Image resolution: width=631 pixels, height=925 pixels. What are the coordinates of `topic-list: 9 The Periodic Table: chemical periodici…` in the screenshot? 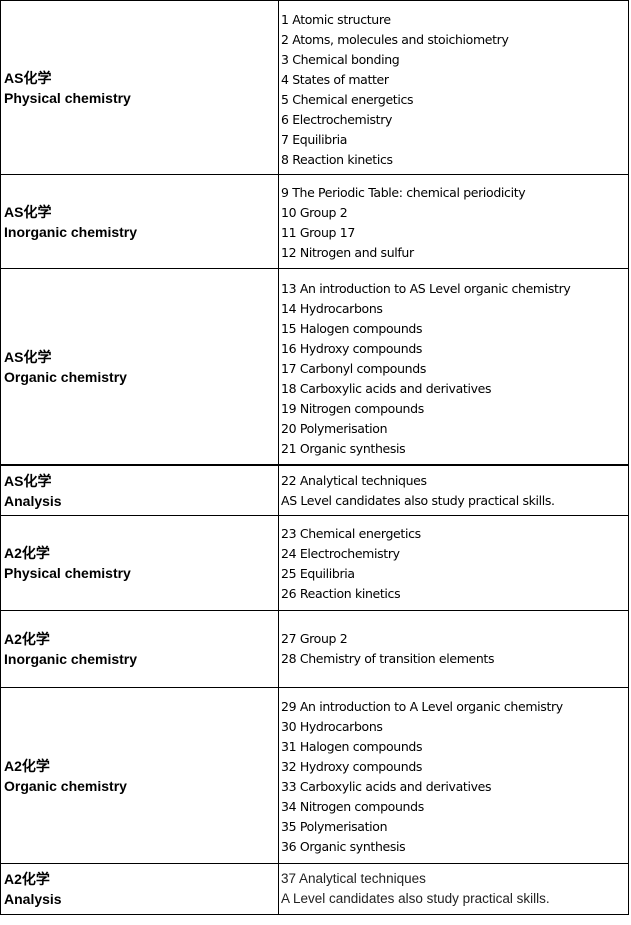 It's located at (454, 222).